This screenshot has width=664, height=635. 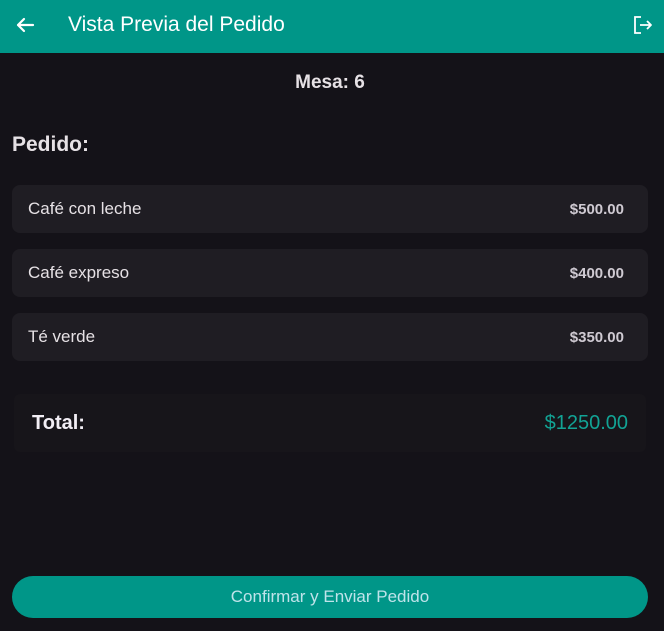 I want to click on logout-button, so click(x=643, y=25).